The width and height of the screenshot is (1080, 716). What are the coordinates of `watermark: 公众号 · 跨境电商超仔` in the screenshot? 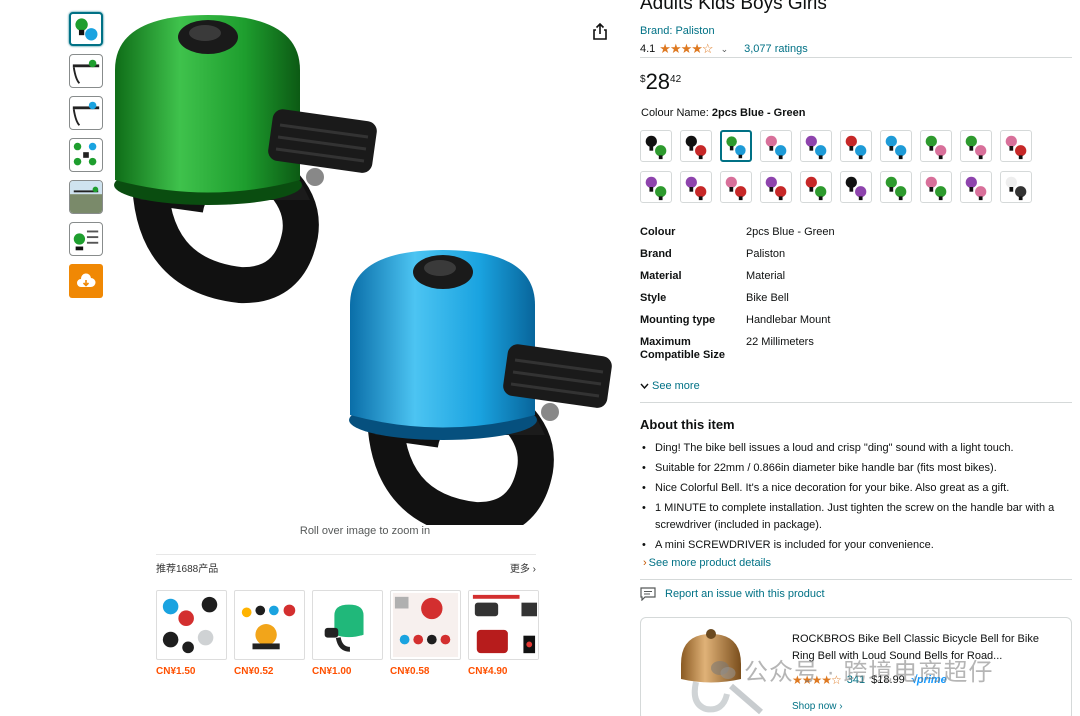 It's located at (851, 669).